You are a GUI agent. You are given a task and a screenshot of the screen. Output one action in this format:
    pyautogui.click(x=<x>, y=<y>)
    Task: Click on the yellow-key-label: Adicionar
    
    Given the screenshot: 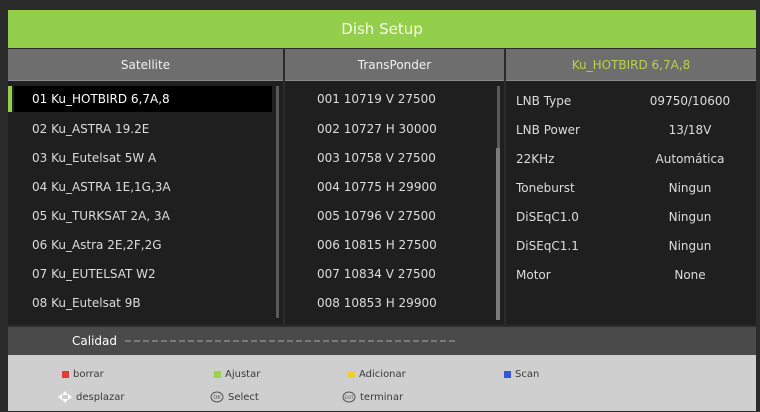 What is the action you would take?
    pyautogui.click(x=382, y=374)
    